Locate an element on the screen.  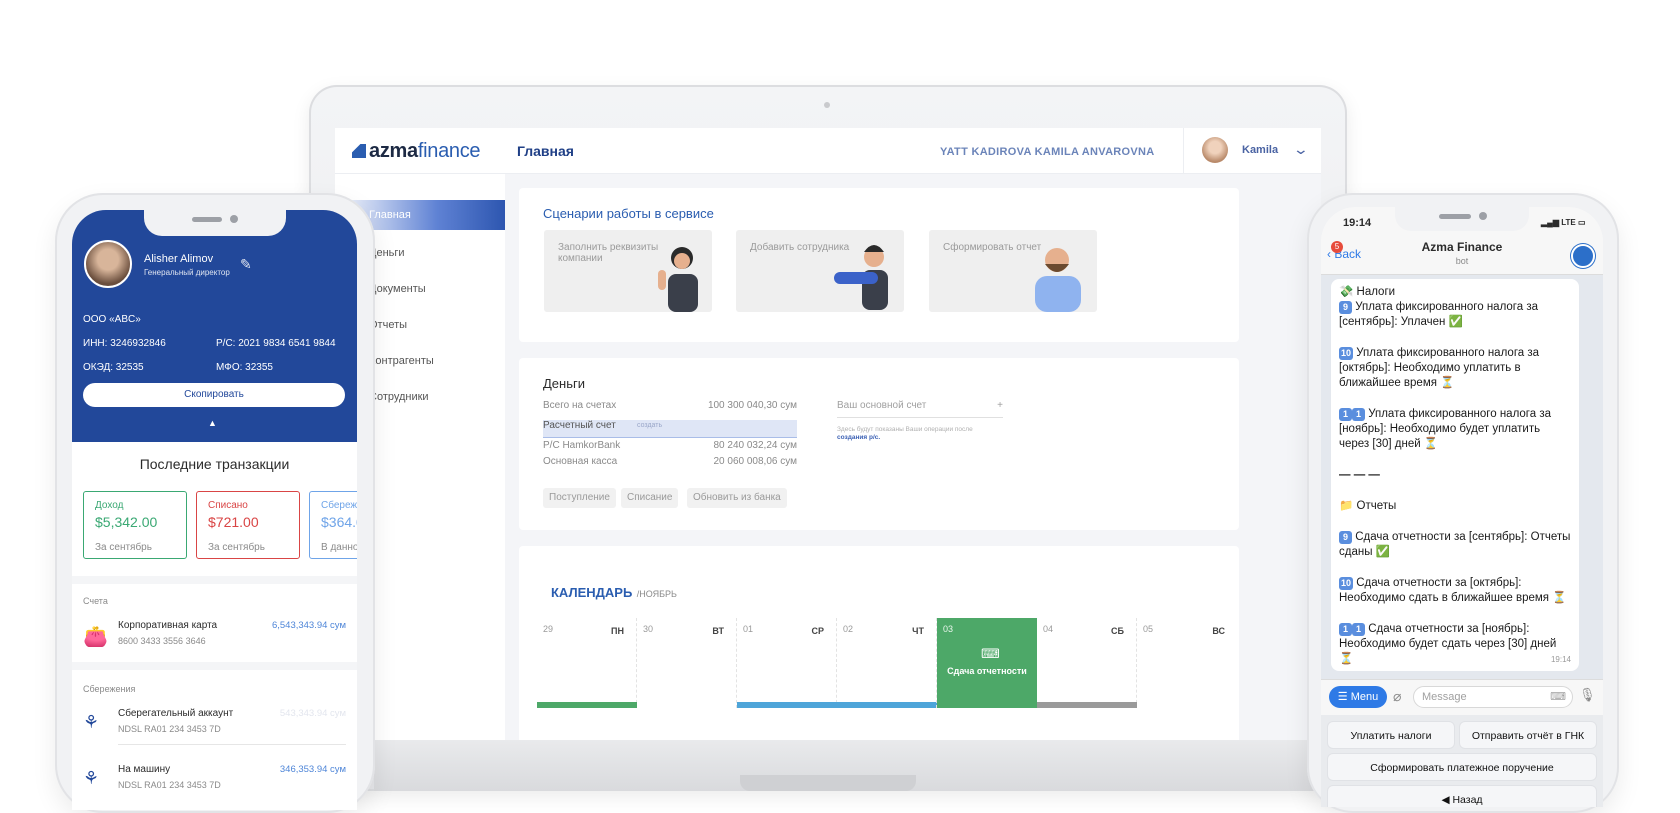
card-period: За сентябрь is located at coordinates (123, 547).